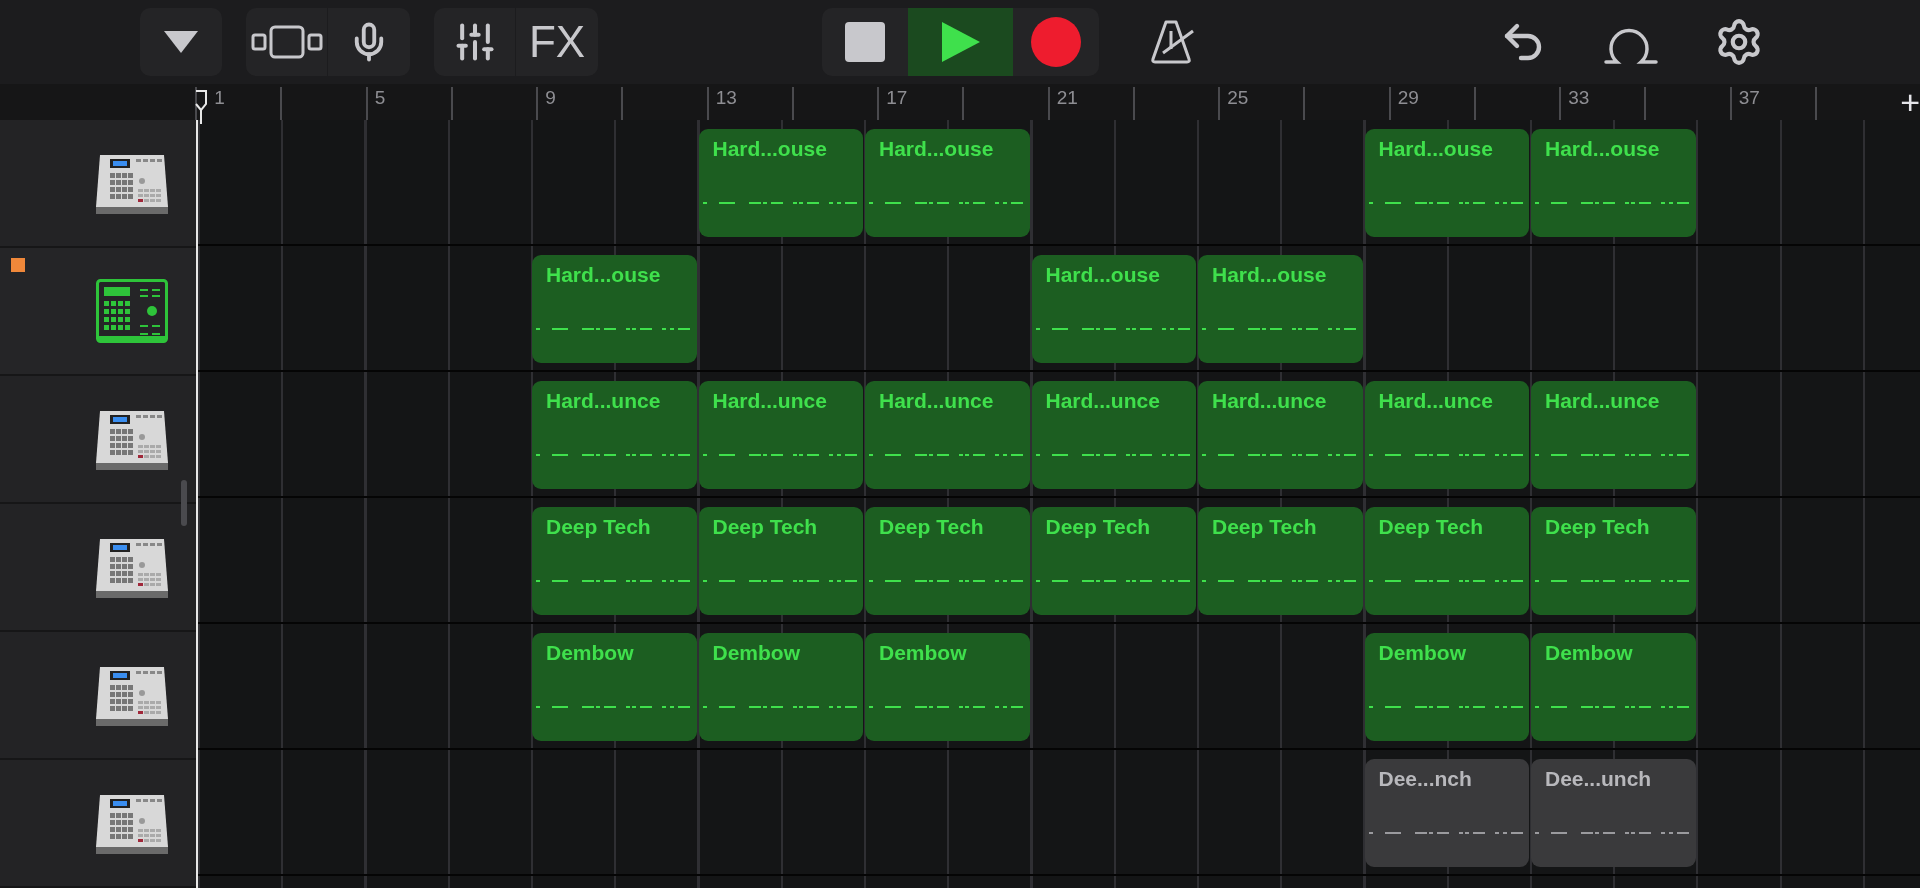 The image size is (1920, 888). Describe the element at coordinates (201, 107) in the screenshot. I see `playhead` at that location.